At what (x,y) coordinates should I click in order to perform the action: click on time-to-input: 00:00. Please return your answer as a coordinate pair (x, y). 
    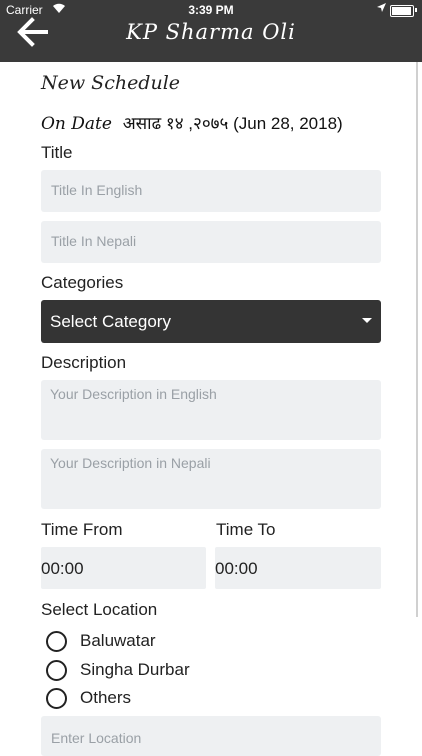
    Looking at the image, I should click on (298, 568).